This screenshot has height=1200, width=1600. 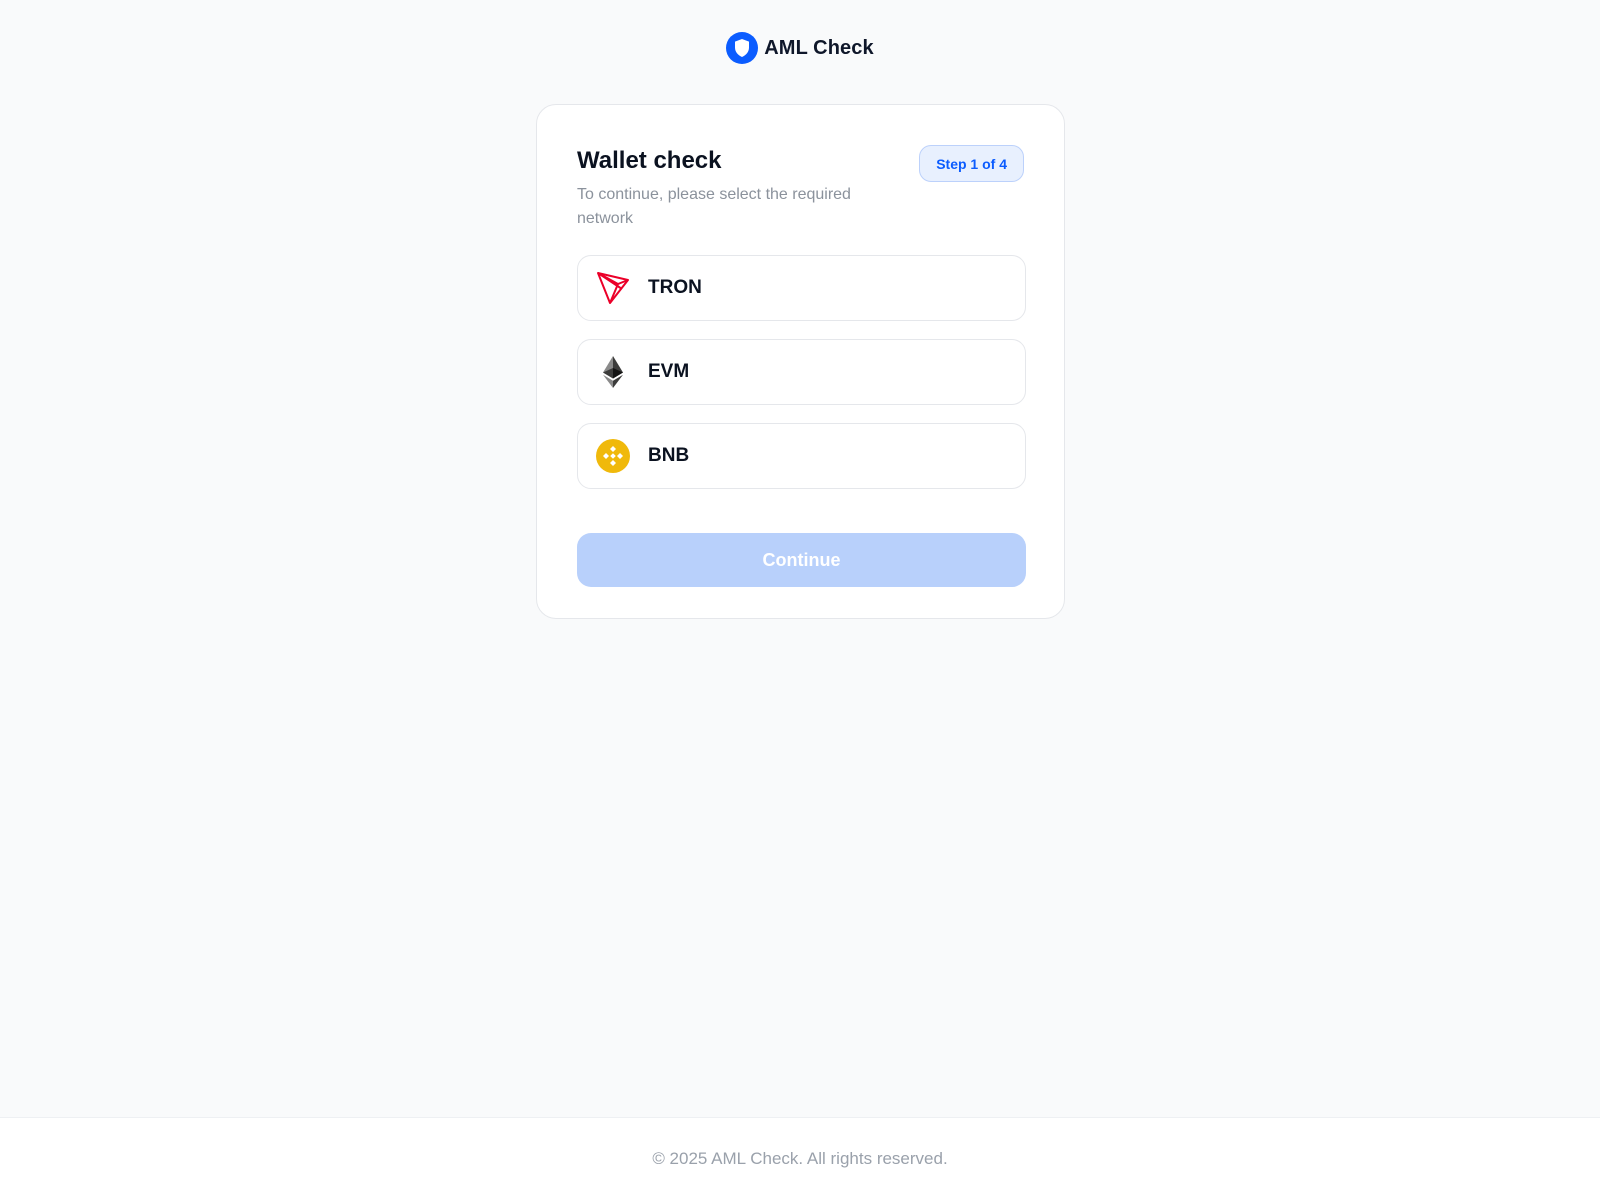 What do you see at coordinates (613, 288) in the screenshot?
I see `tron-icon` at bounding box center [613, 288].